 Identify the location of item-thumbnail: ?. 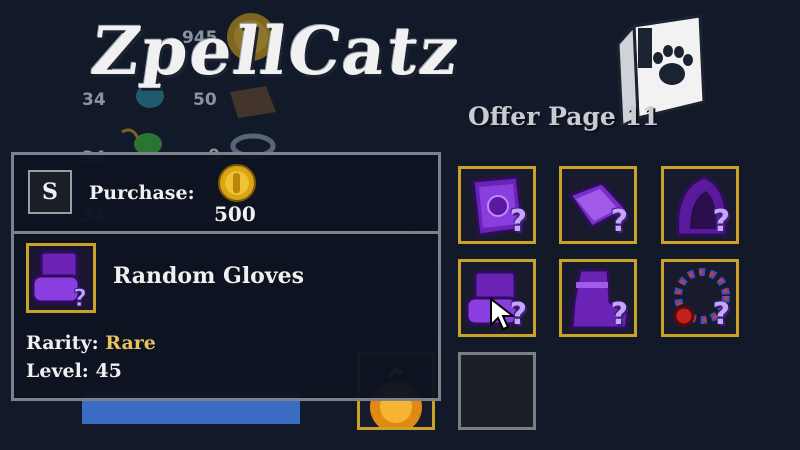
(61, 278).